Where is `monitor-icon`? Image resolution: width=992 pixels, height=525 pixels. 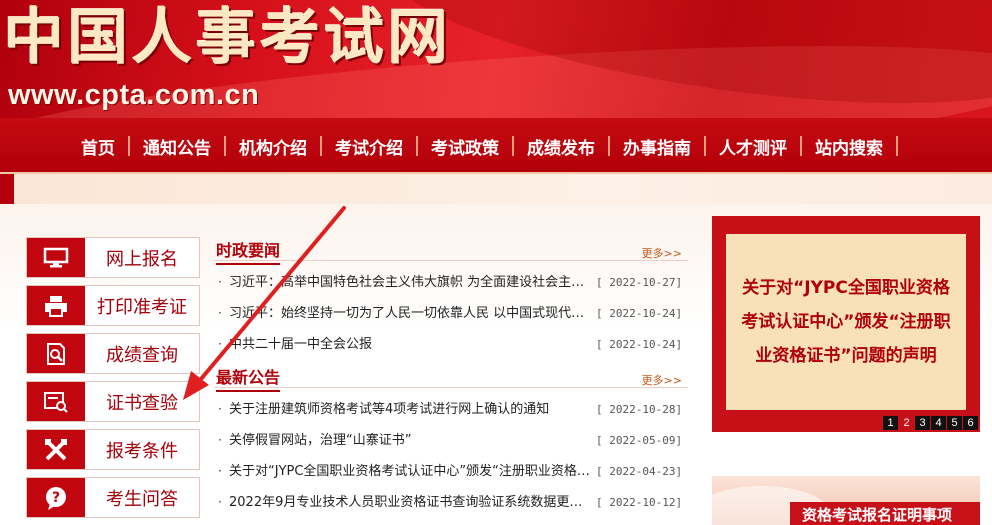
monitor-icon is located at coordinates (56, 257).